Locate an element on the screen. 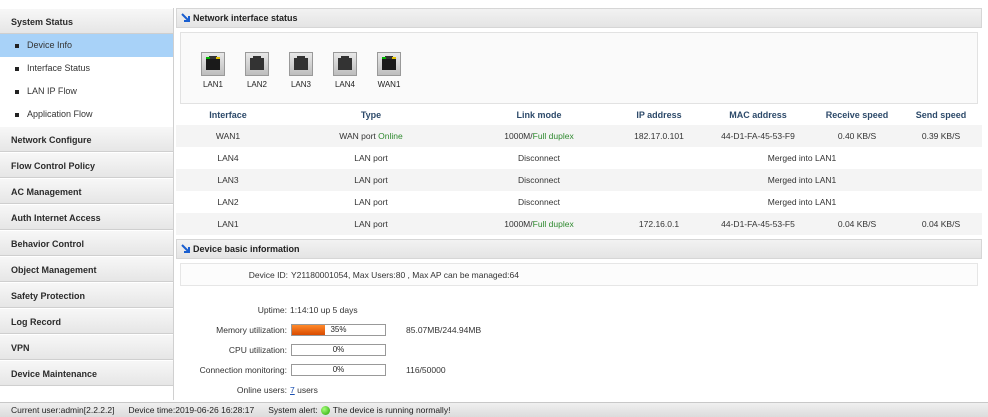 Image resolution: width=988 pixels, height=417 pixels. current-user: Current user:admin[2.2.2.2] is located at coordinates (63, 410).